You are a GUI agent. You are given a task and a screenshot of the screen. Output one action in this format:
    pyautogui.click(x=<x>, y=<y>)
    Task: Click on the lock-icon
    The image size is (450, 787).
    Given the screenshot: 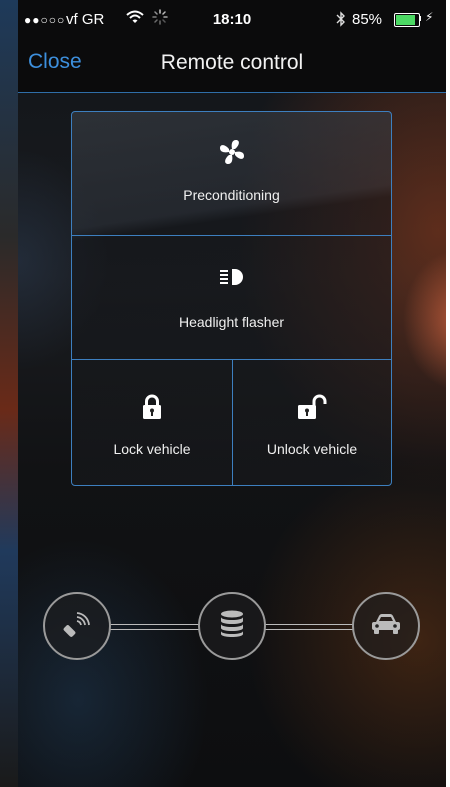 What is the action you would take?
    pyautogui.click(x=152, y=407)
    